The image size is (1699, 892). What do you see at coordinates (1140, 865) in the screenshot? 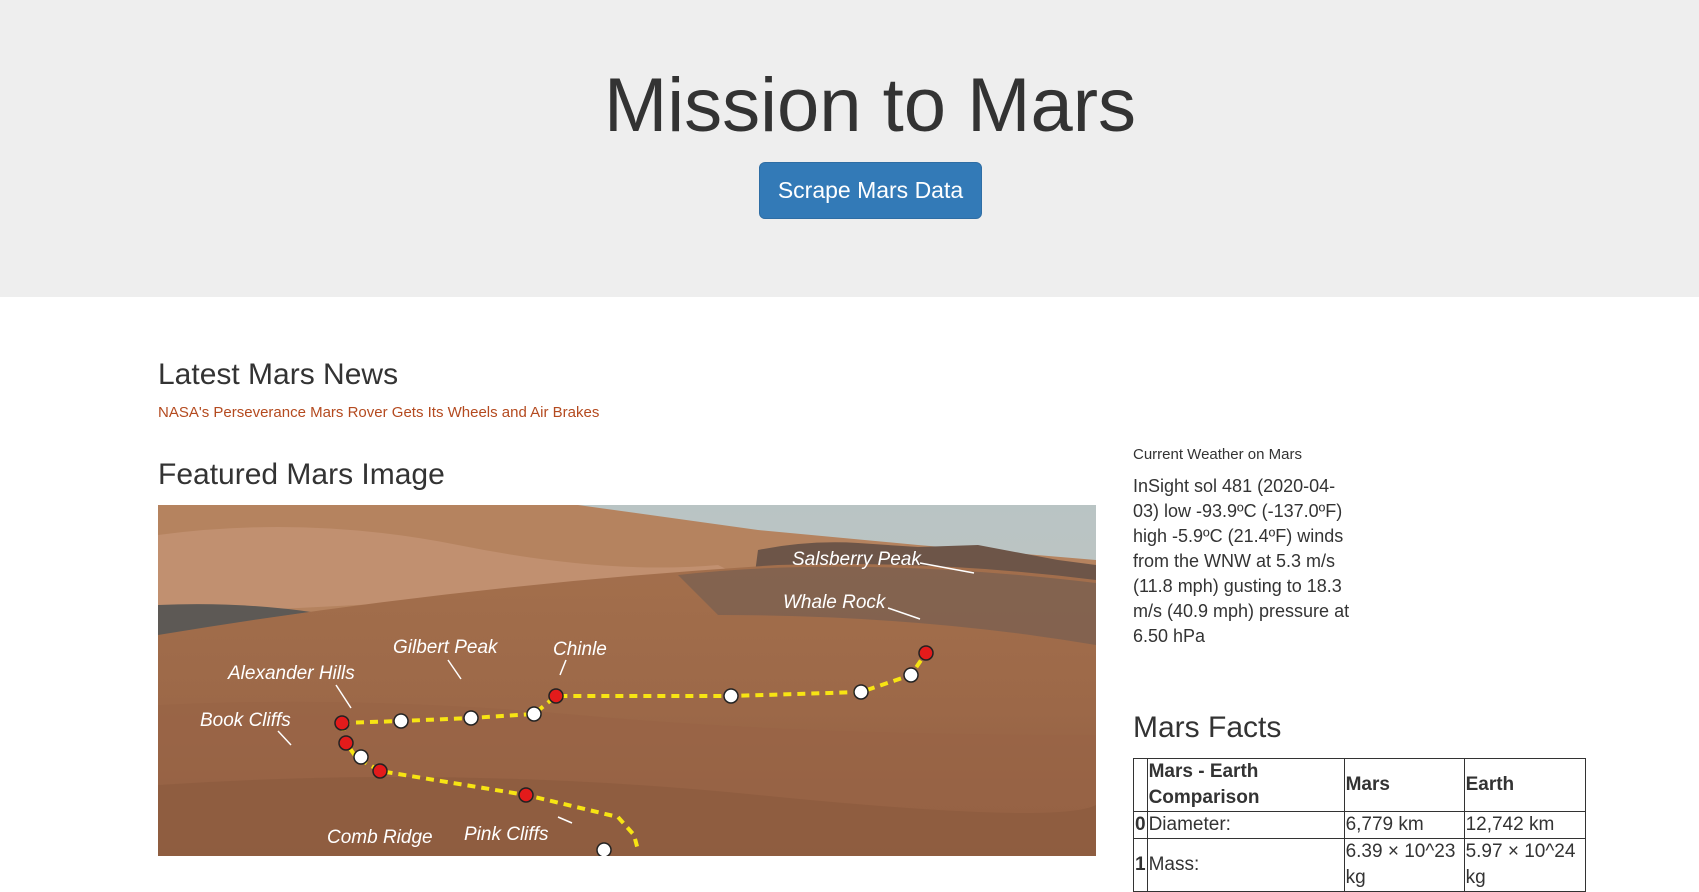
I see `table-cell-index: 1` at bounding box center [1140, 865].